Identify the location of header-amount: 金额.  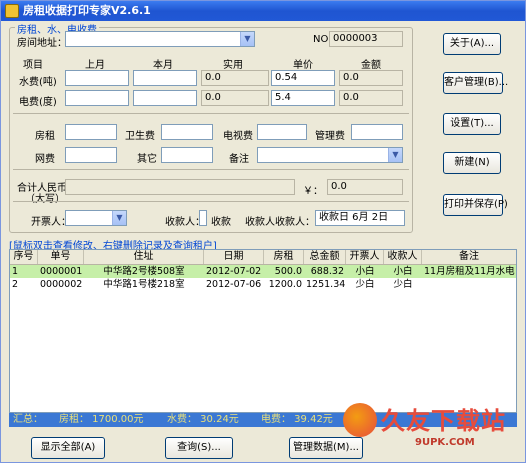
(371, 65).